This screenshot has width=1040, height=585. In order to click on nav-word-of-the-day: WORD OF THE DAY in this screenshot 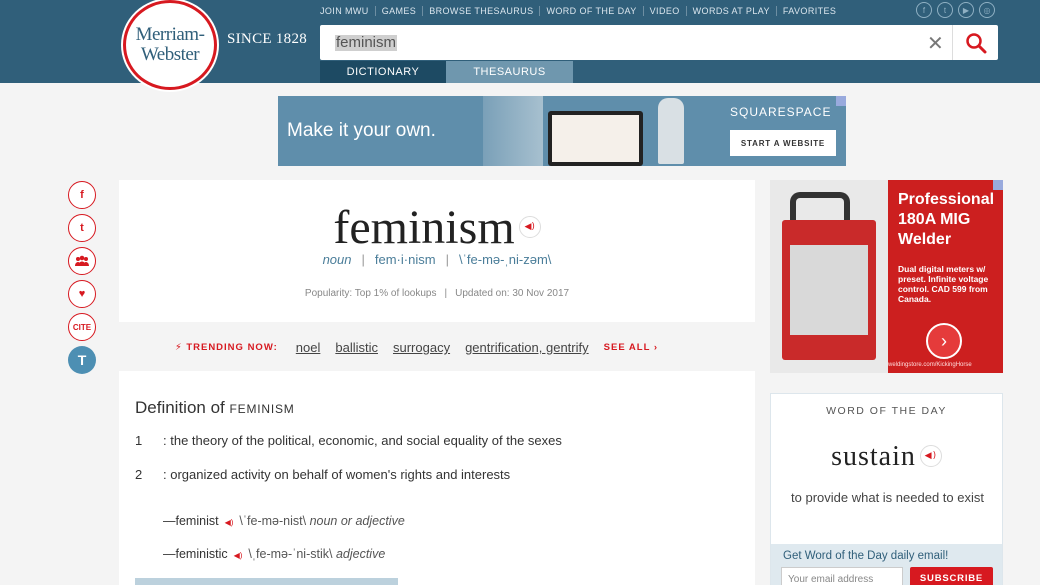, I will do `click(592, 11)`.